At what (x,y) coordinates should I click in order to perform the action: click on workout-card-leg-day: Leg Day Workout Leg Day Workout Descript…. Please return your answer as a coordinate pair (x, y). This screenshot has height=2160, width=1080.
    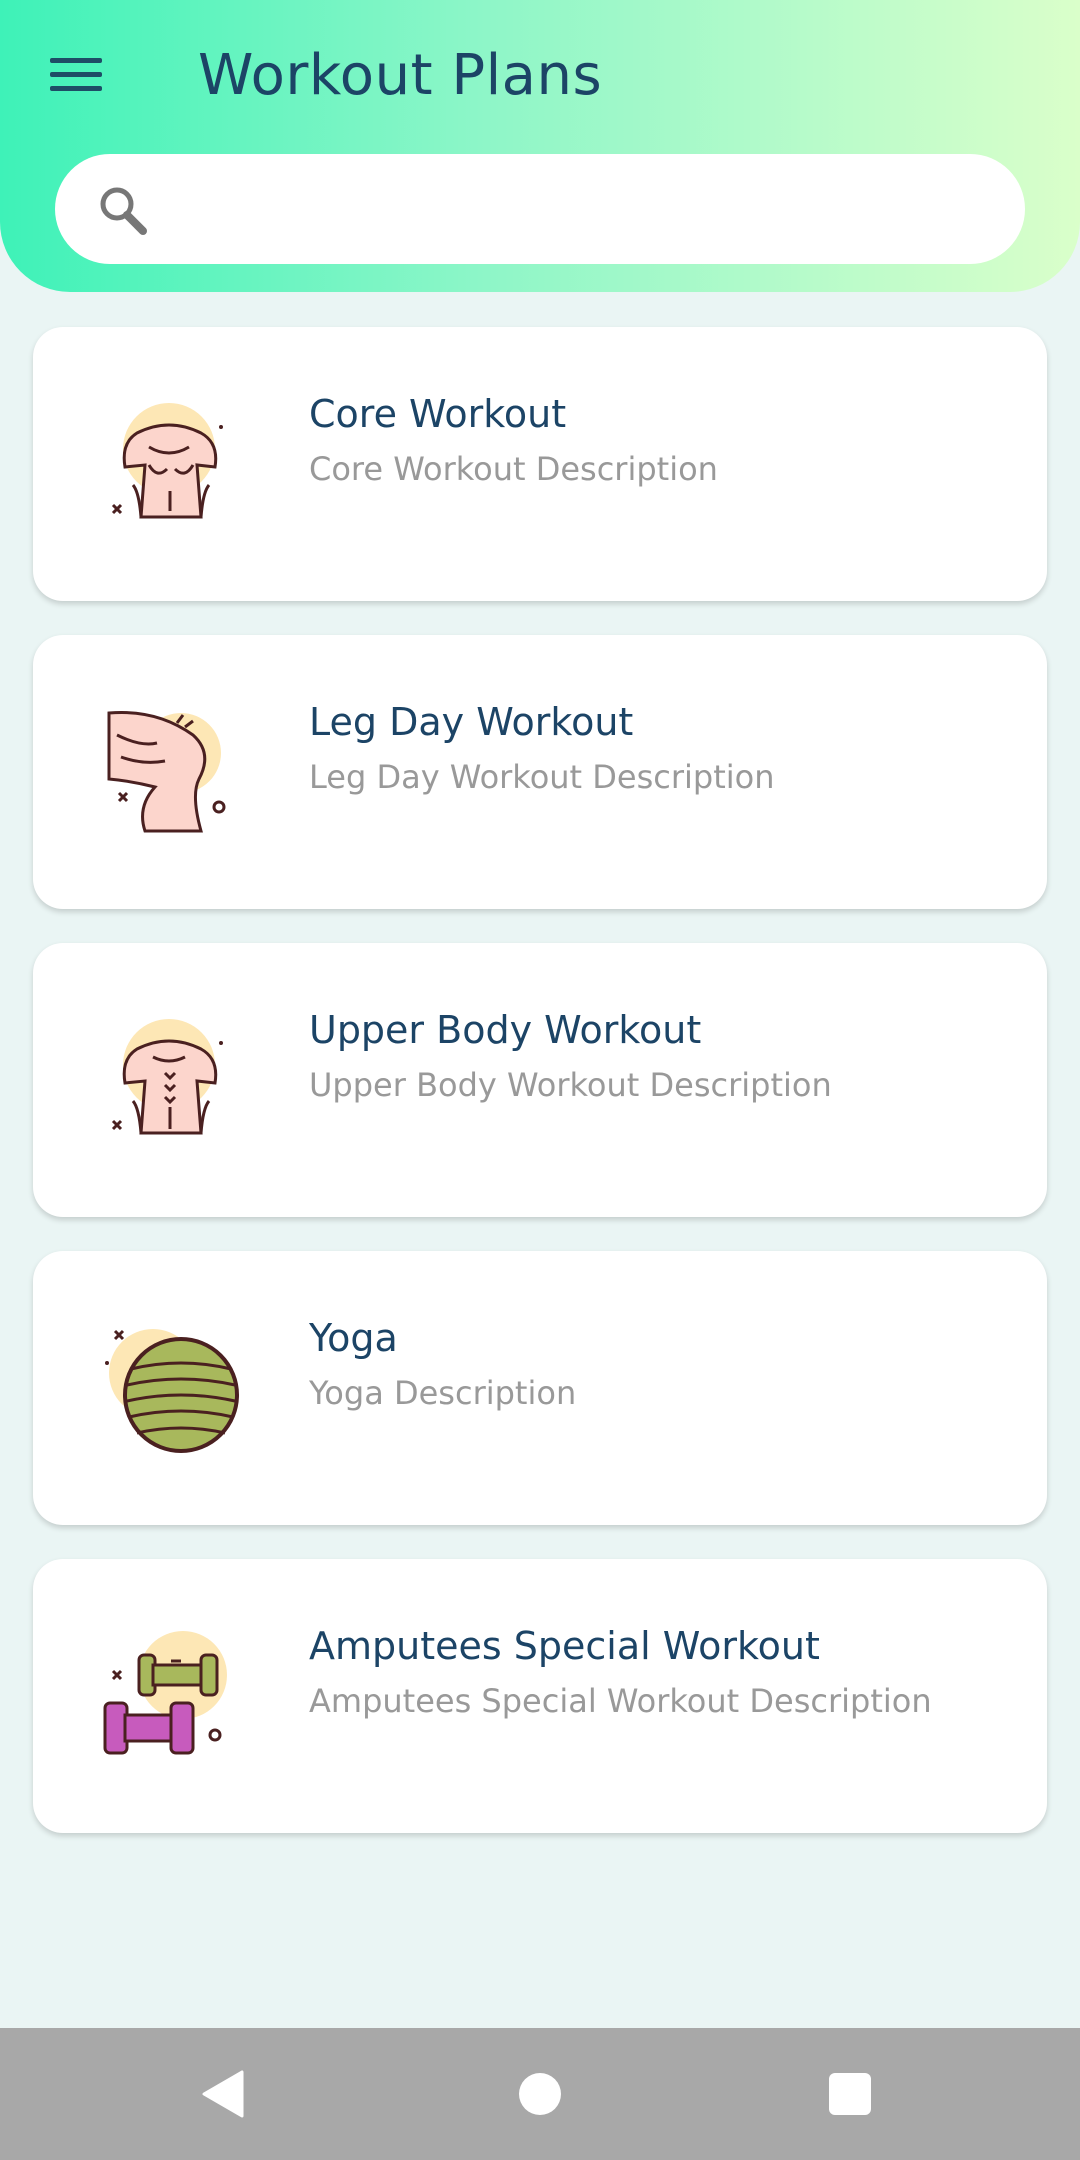
    Looking at the image, I should click on (540, 772).